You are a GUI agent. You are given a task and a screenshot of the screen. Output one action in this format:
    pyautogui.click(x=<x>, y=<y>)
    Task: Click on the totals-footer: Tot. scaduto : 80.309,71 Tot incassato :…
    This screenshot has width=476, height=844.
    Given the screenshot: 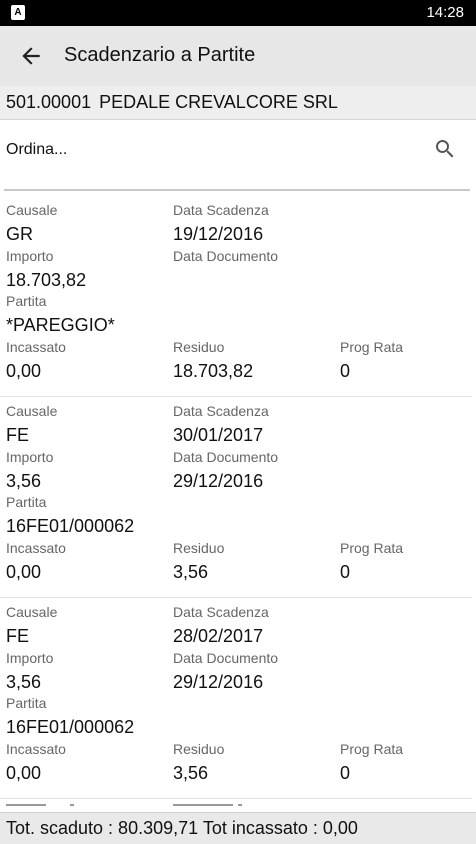 What is the action you would take?
    pyautogui.click(x=238, y=828)
    